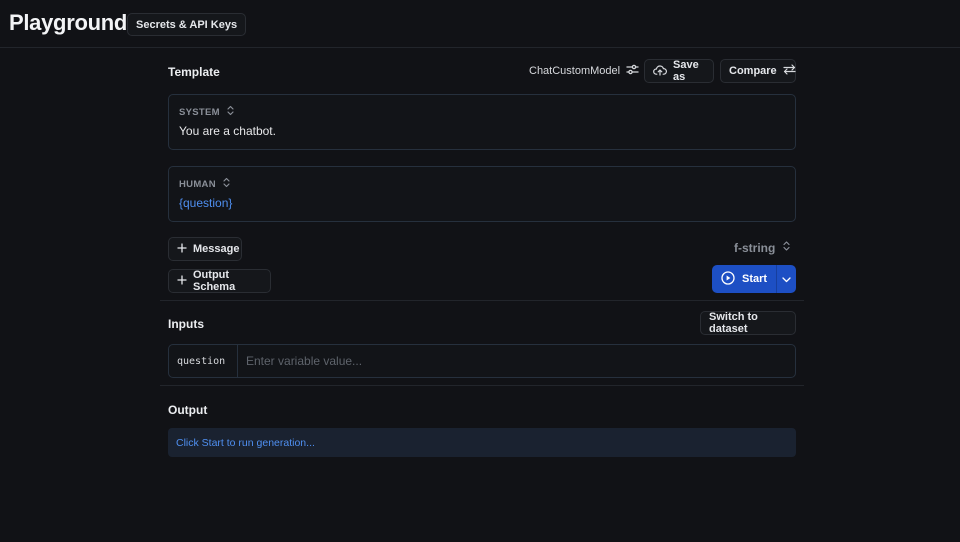 The height and width of the screenshot is (542, 960). What do you see at coordinates (789, 71) in the screenshot?
I see `arrows-swap-icon` at bounding box center [789, 71].